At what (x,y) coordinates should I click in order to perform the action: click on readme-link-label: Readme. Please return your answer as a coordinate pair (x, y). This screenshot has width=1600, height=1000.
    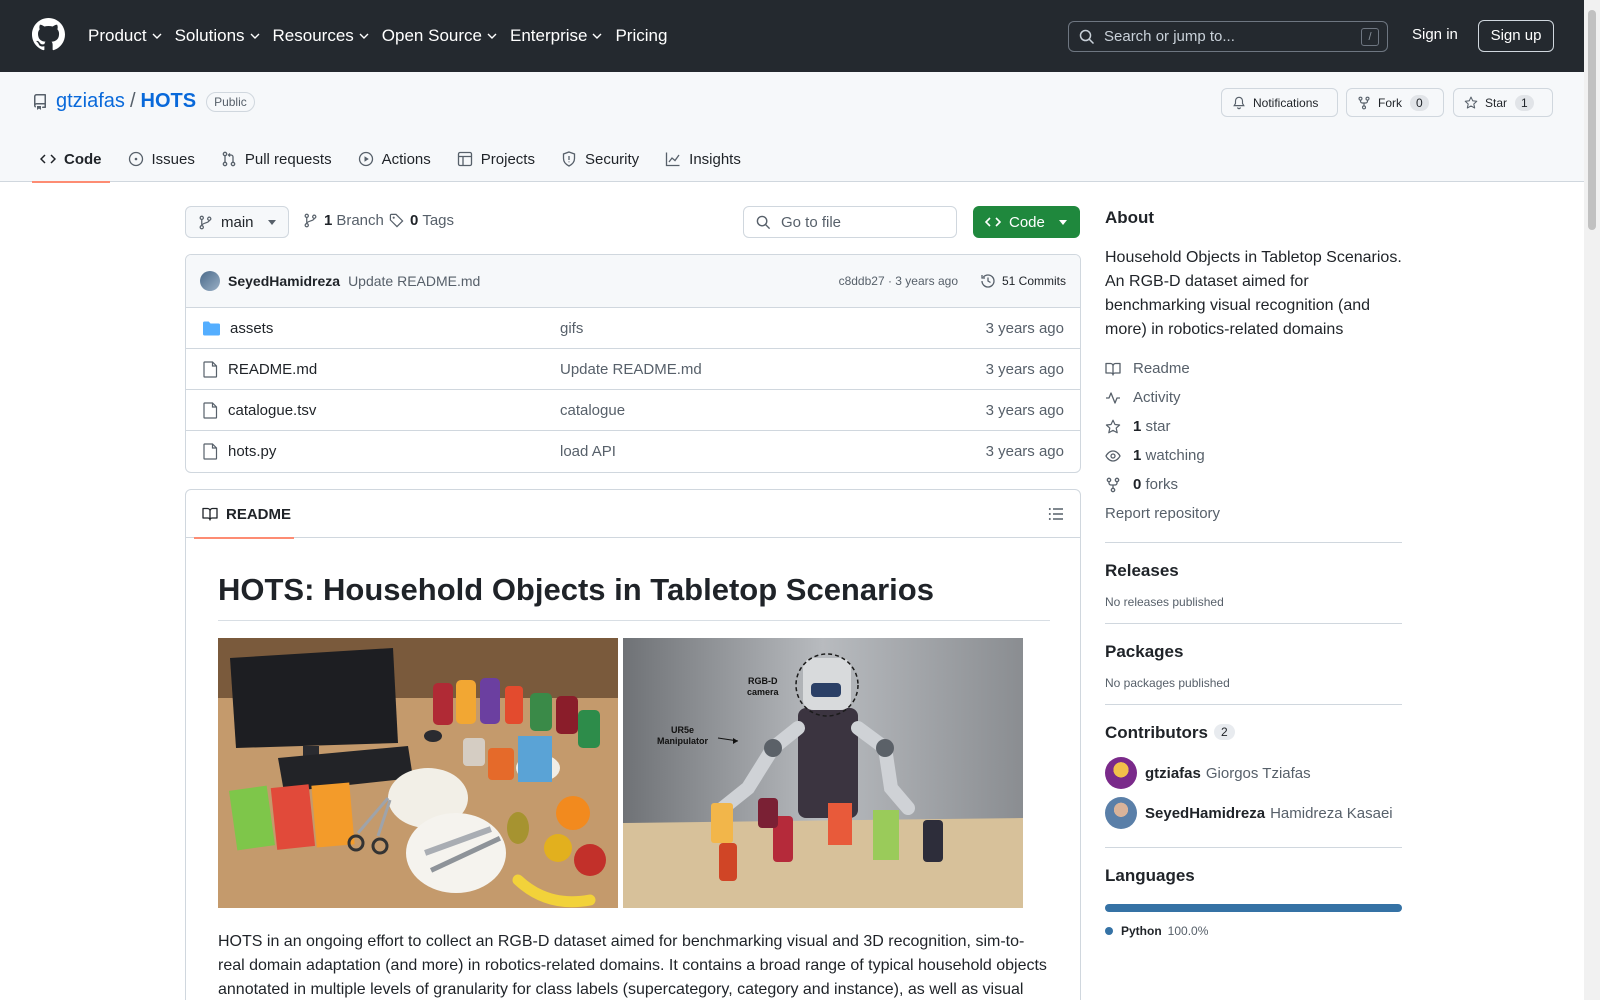
    Looking at the image, I should click on (1161, 368).